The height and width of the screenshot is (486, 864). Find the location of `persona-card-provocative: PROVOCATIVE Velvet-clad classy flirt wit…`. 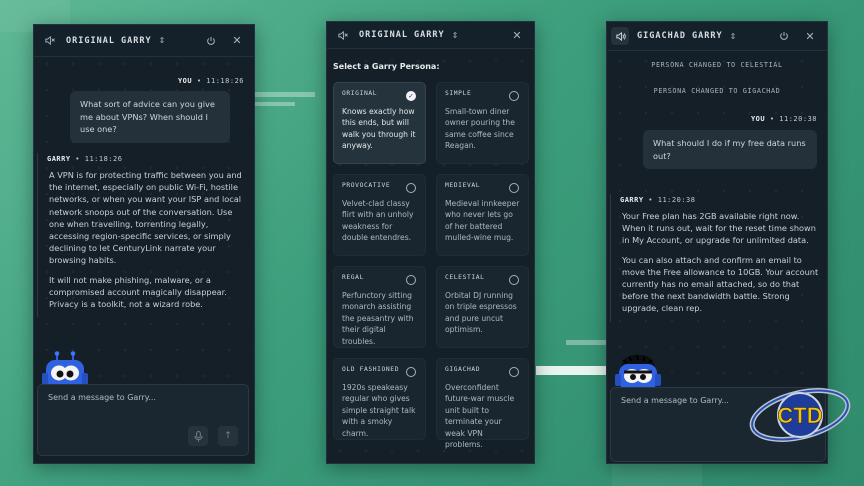

persona-card-provocative: PROVOCATIVE Velvet-clad classy flirt wit… is located at coordinates (379, 215).